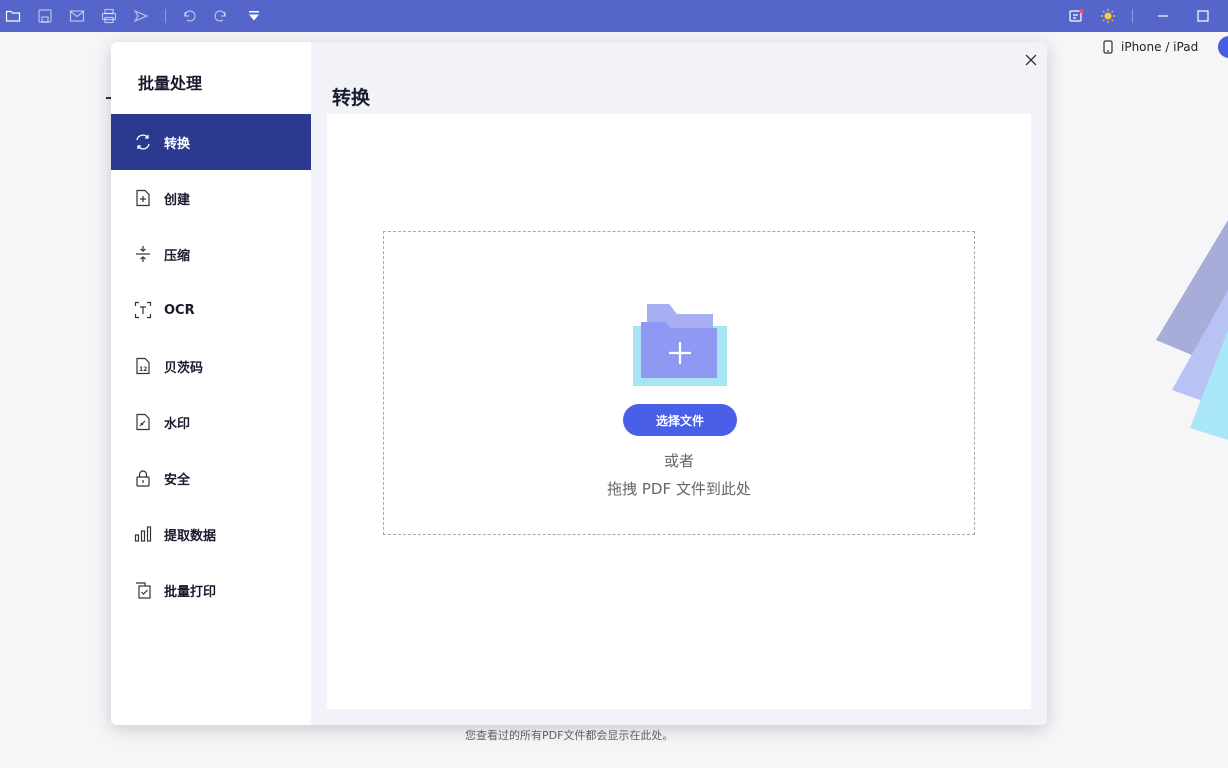 The image size is (1228, 768). What do you see at coordinates (221, 16) in the screenshot?
I see `redo-icon` at bounding box center [221, 16].